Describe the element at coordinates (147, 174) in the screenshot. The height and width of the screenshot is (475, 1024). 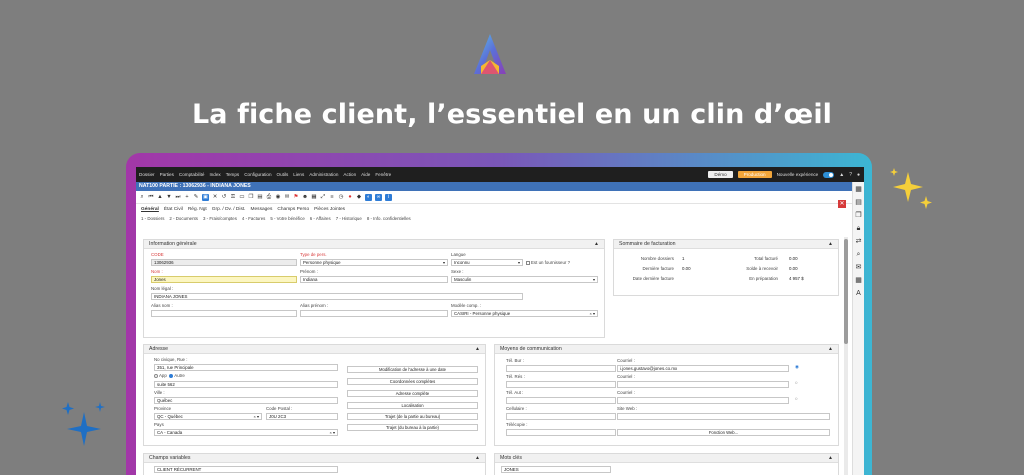
I see `menu-item: Dossier` at that location.